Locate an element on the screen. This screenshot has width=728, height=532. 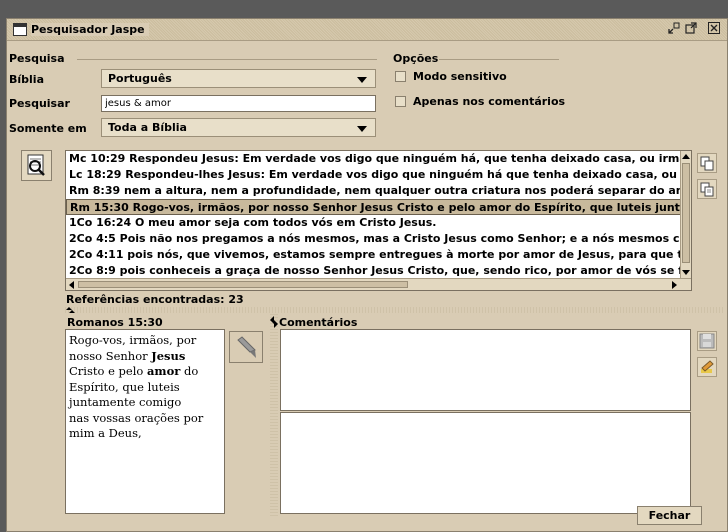
comments-view is located at coordinates (485, 370).